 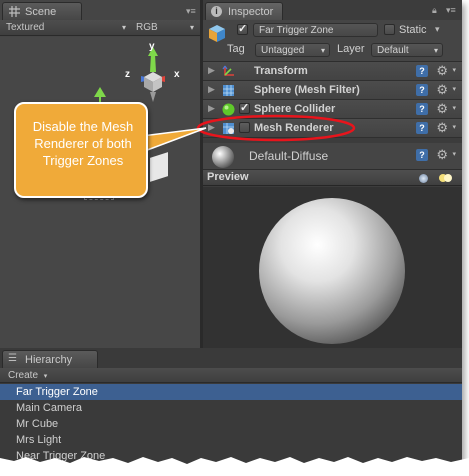 I want to click on static-checkbox, so click(x=389, y=29).